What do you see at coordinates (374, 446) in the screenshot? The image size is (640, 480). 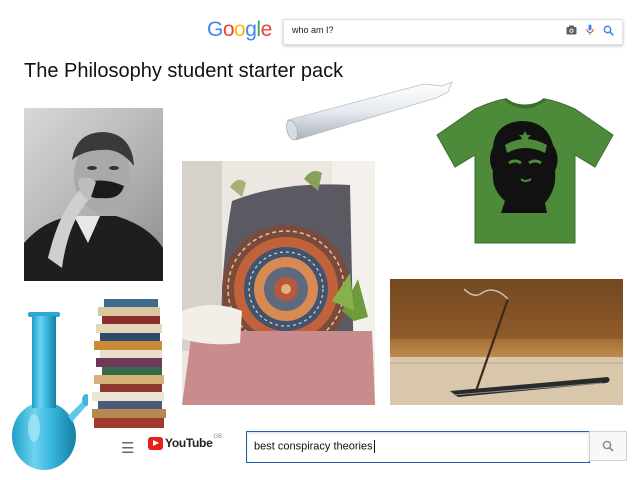 I see `text-caret` at bounding box center [374, 446].